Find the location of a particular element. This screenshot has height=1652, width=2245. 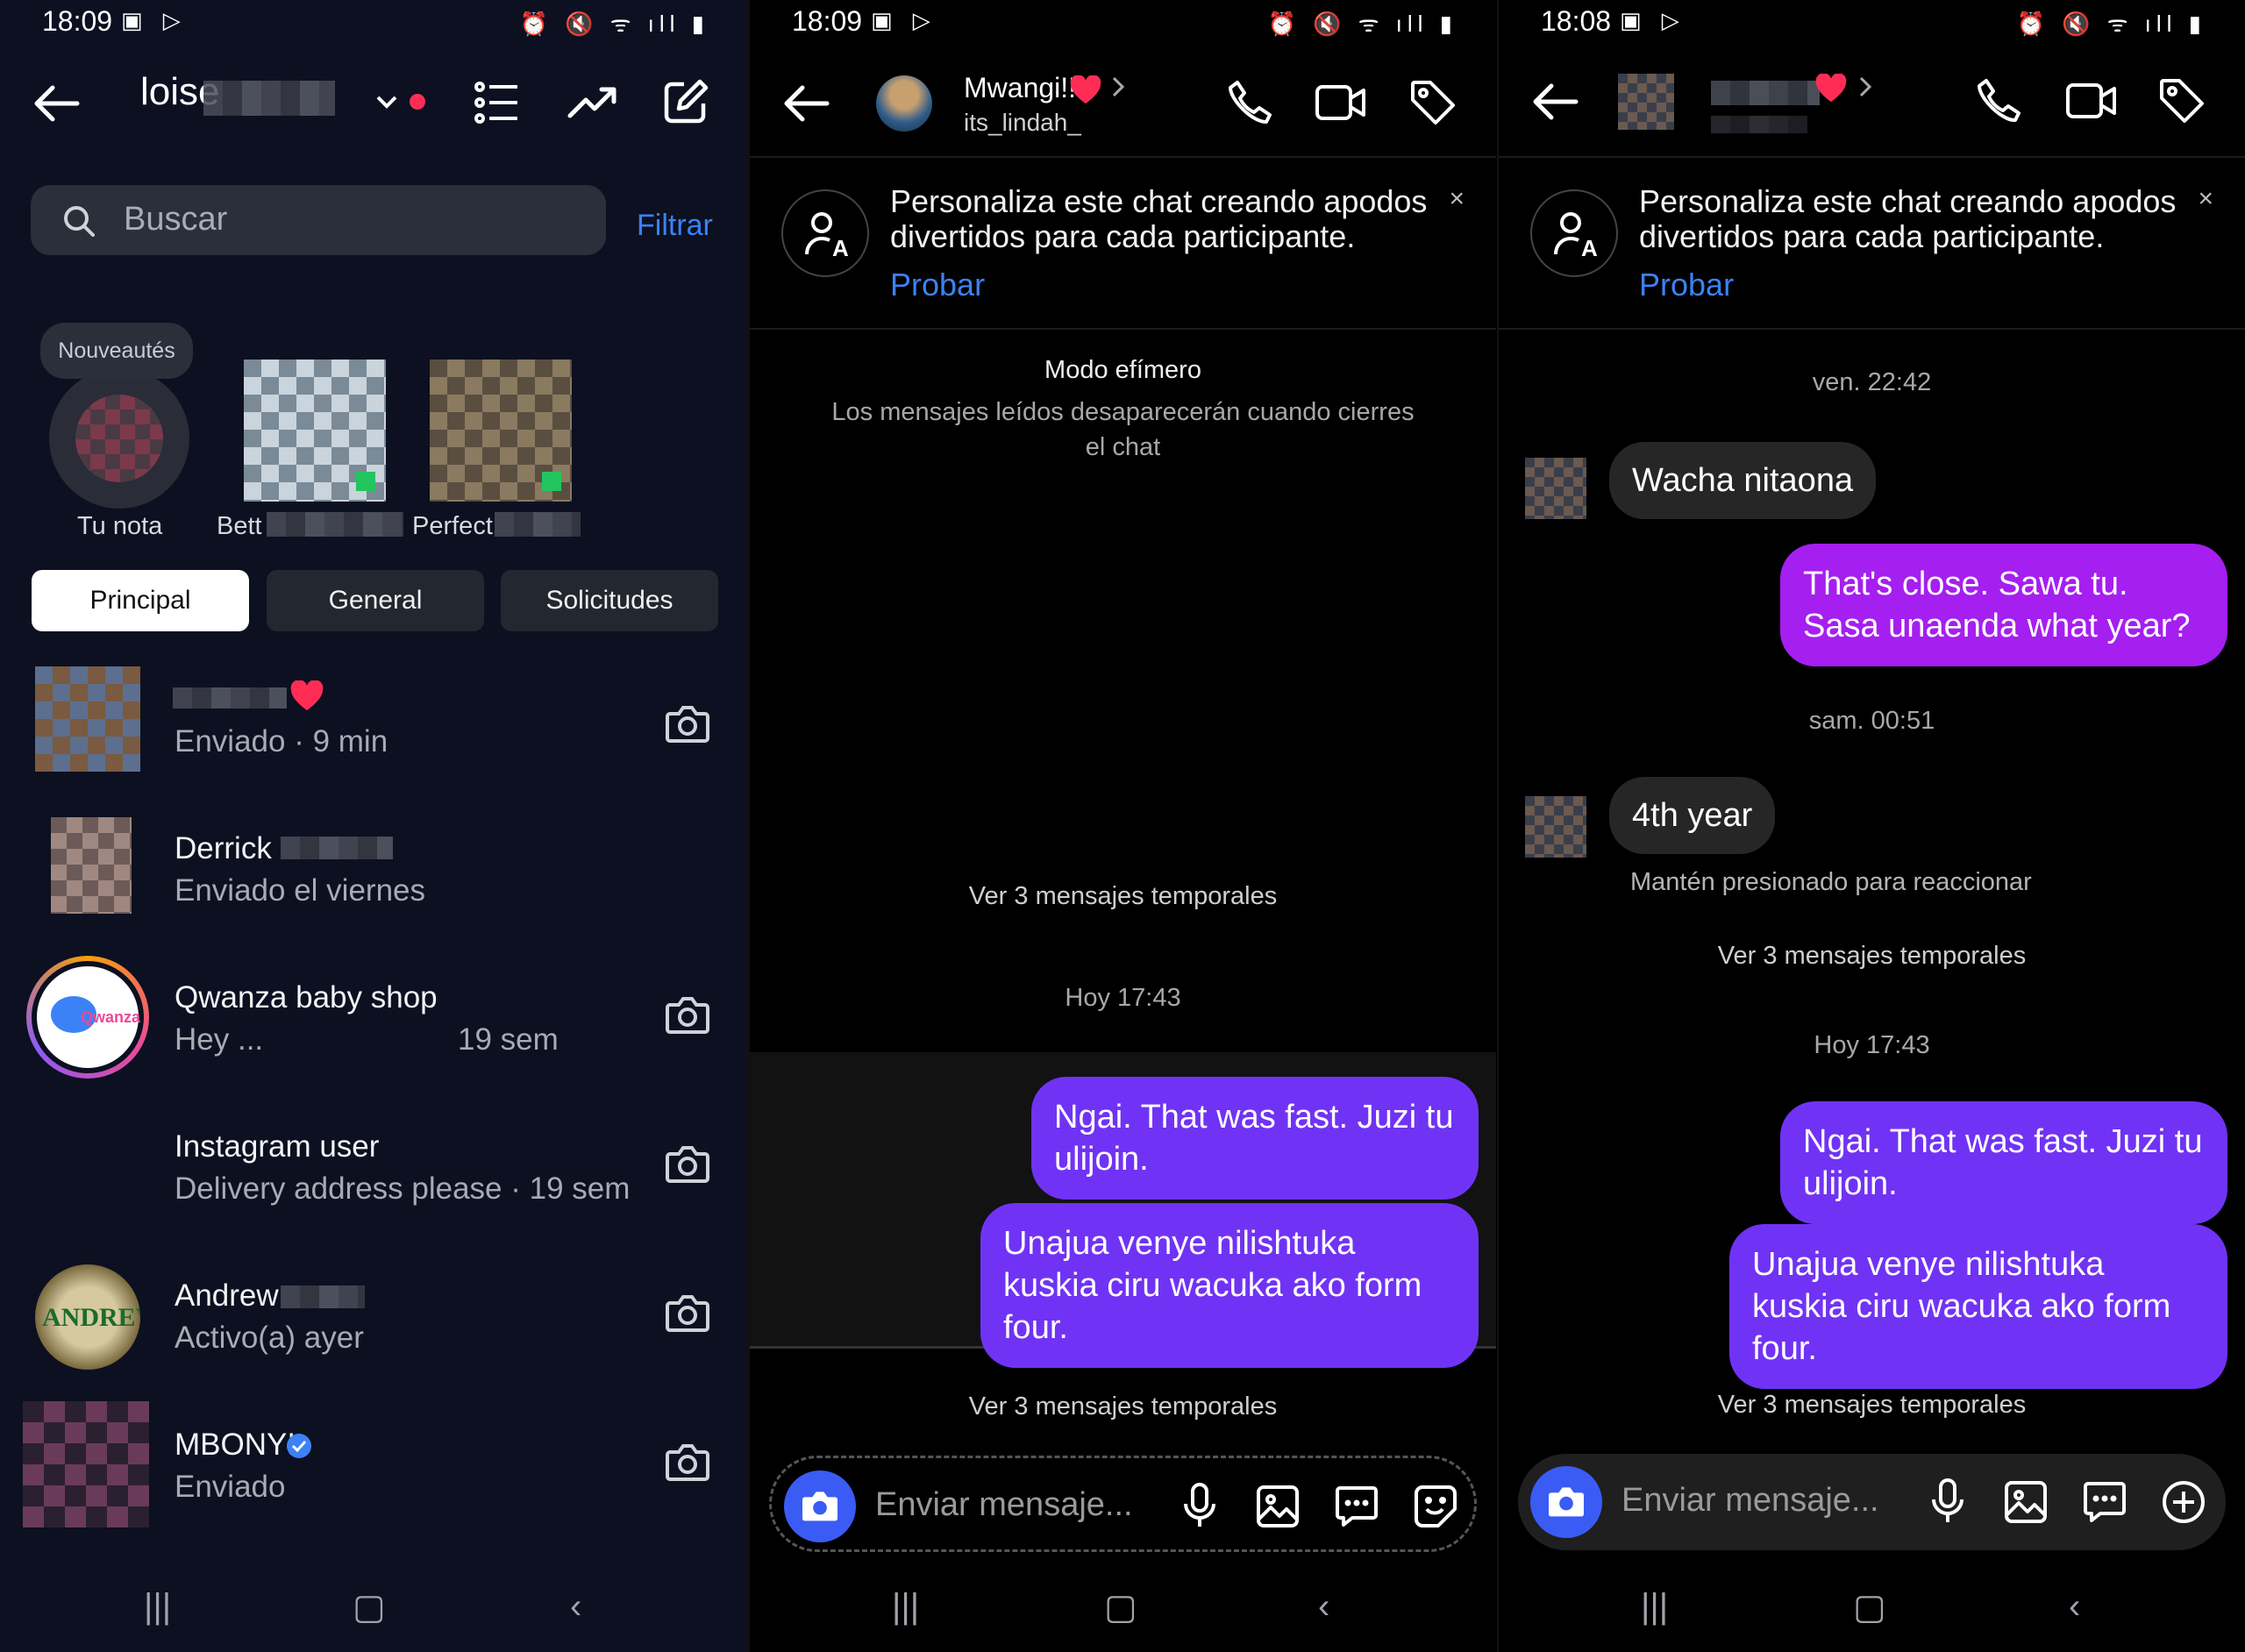

chat-title: Mwangi!! is located at coordinates (1020, 88).